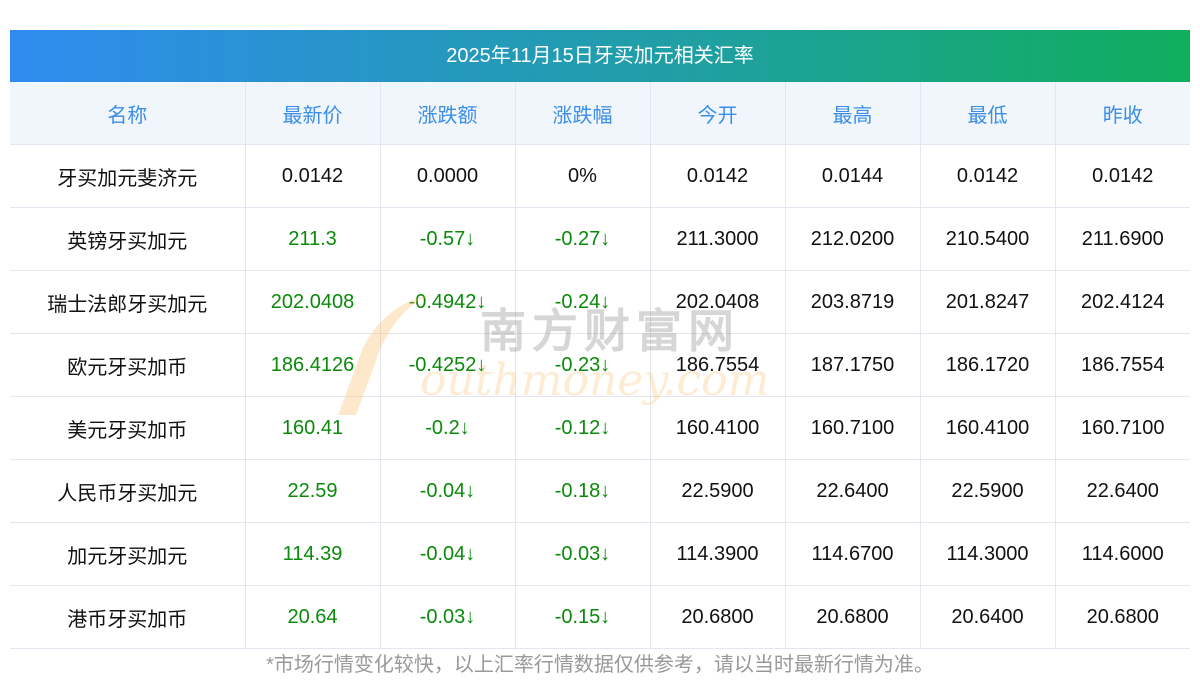  I want to click on column-header: 昨收, so click(1122, 113).